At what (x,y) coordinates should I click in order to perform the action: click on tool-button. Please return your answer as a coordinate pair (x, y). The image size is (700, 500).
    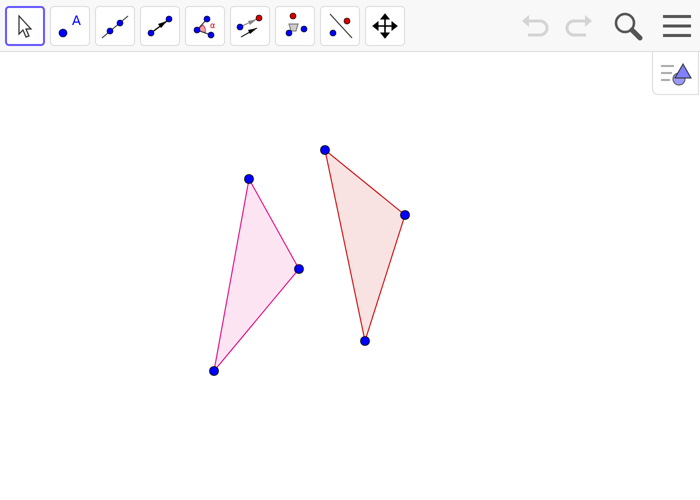
    Looking at the image, I should click on (25, 26).